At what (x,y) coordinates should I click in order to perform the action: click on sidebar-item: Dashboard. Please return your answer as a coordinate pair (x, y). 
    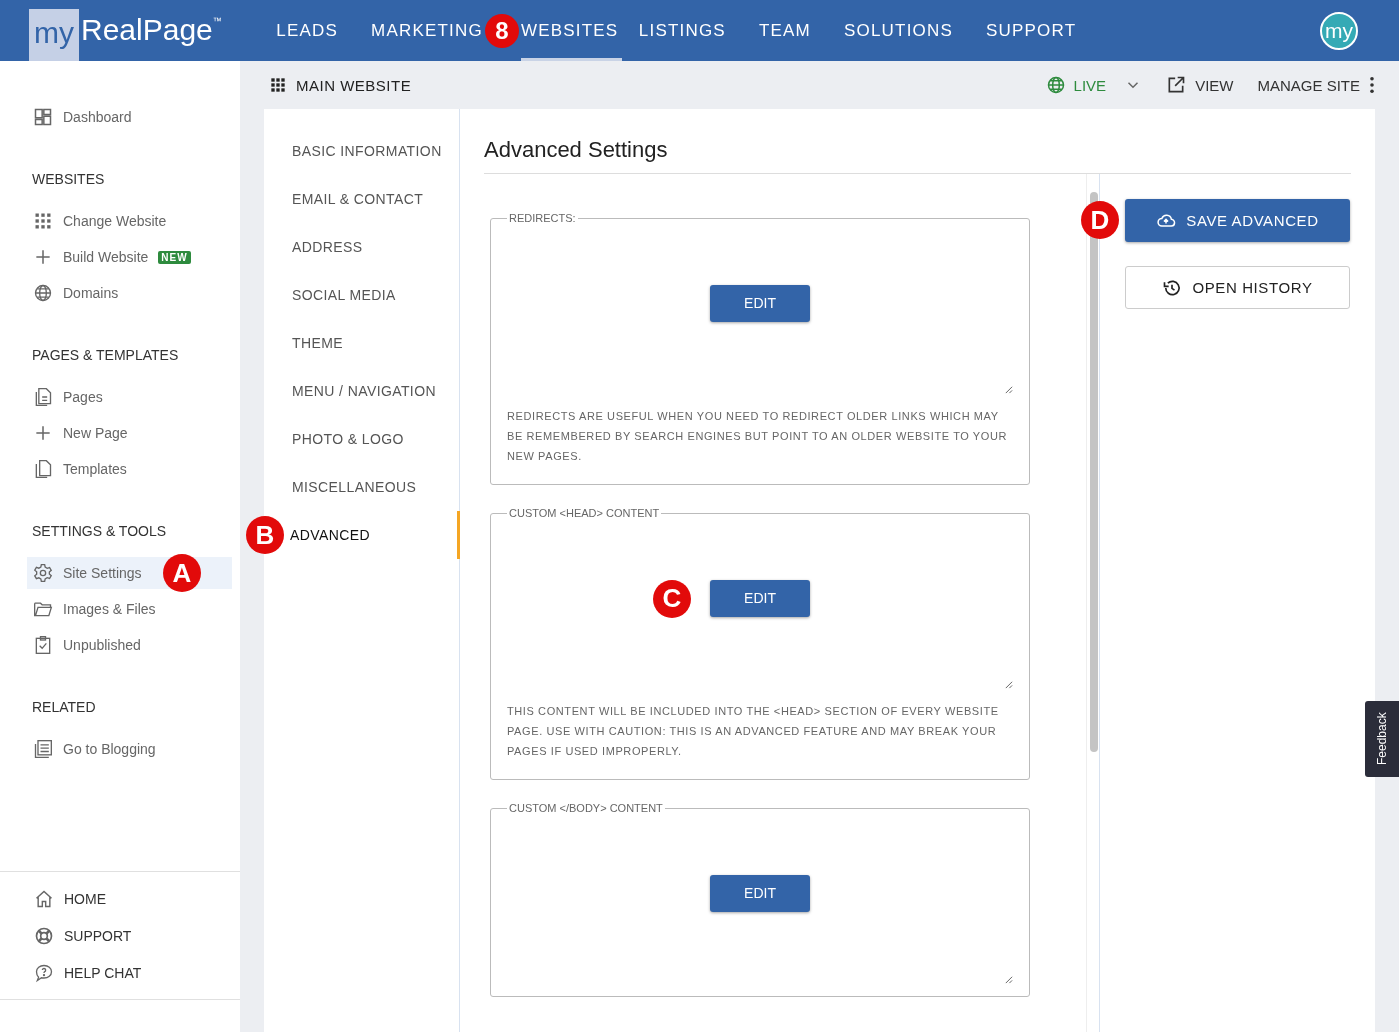
    Looking at the image, I should click on (129, 117).